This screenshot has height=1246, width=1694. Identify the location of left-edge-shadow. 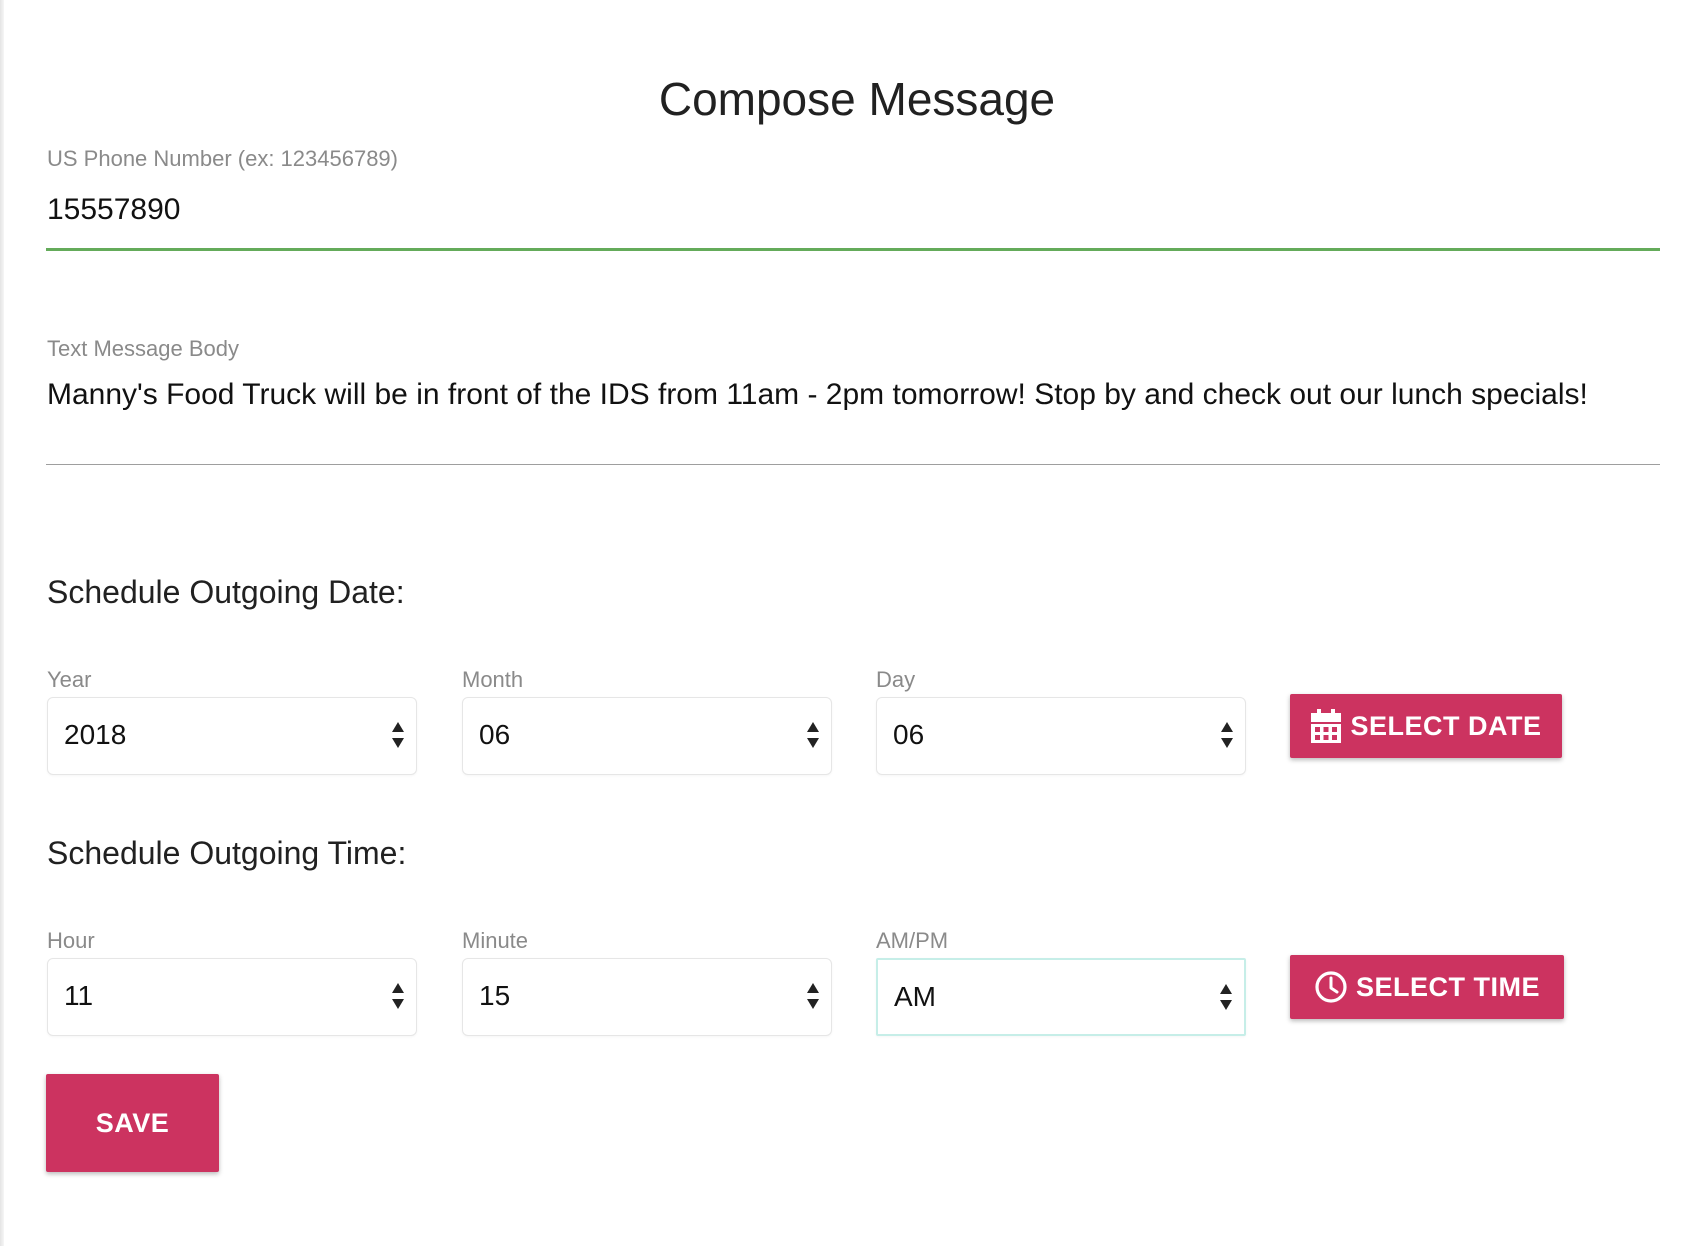
(2, 623).